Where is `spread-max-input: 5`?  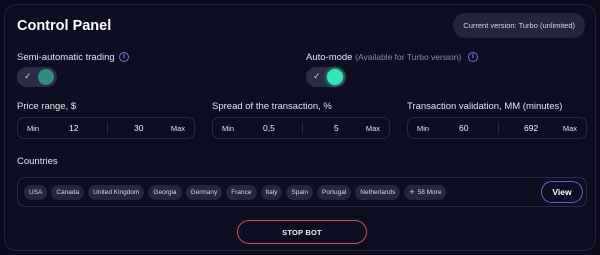 spread-max-input: 5 is located at coordinates (336, 128).